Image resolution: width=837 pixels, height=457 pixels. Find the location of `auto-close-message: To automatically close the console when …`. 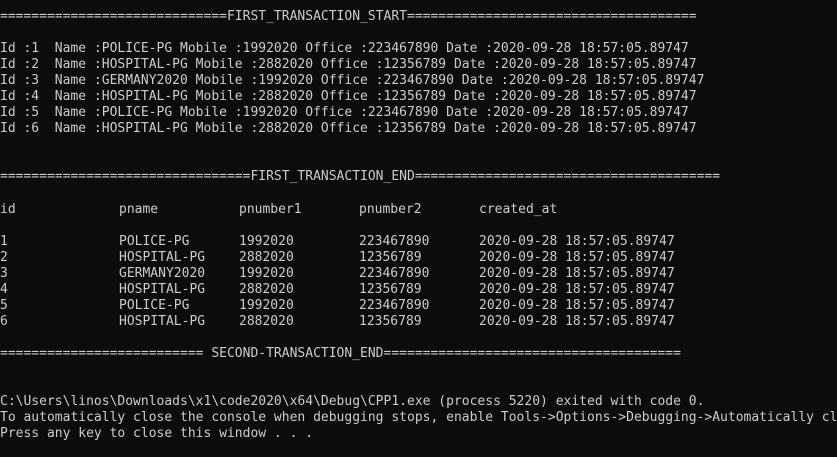

auto-close-message: To automatically close the console when … is located at coordinates (418, 417).